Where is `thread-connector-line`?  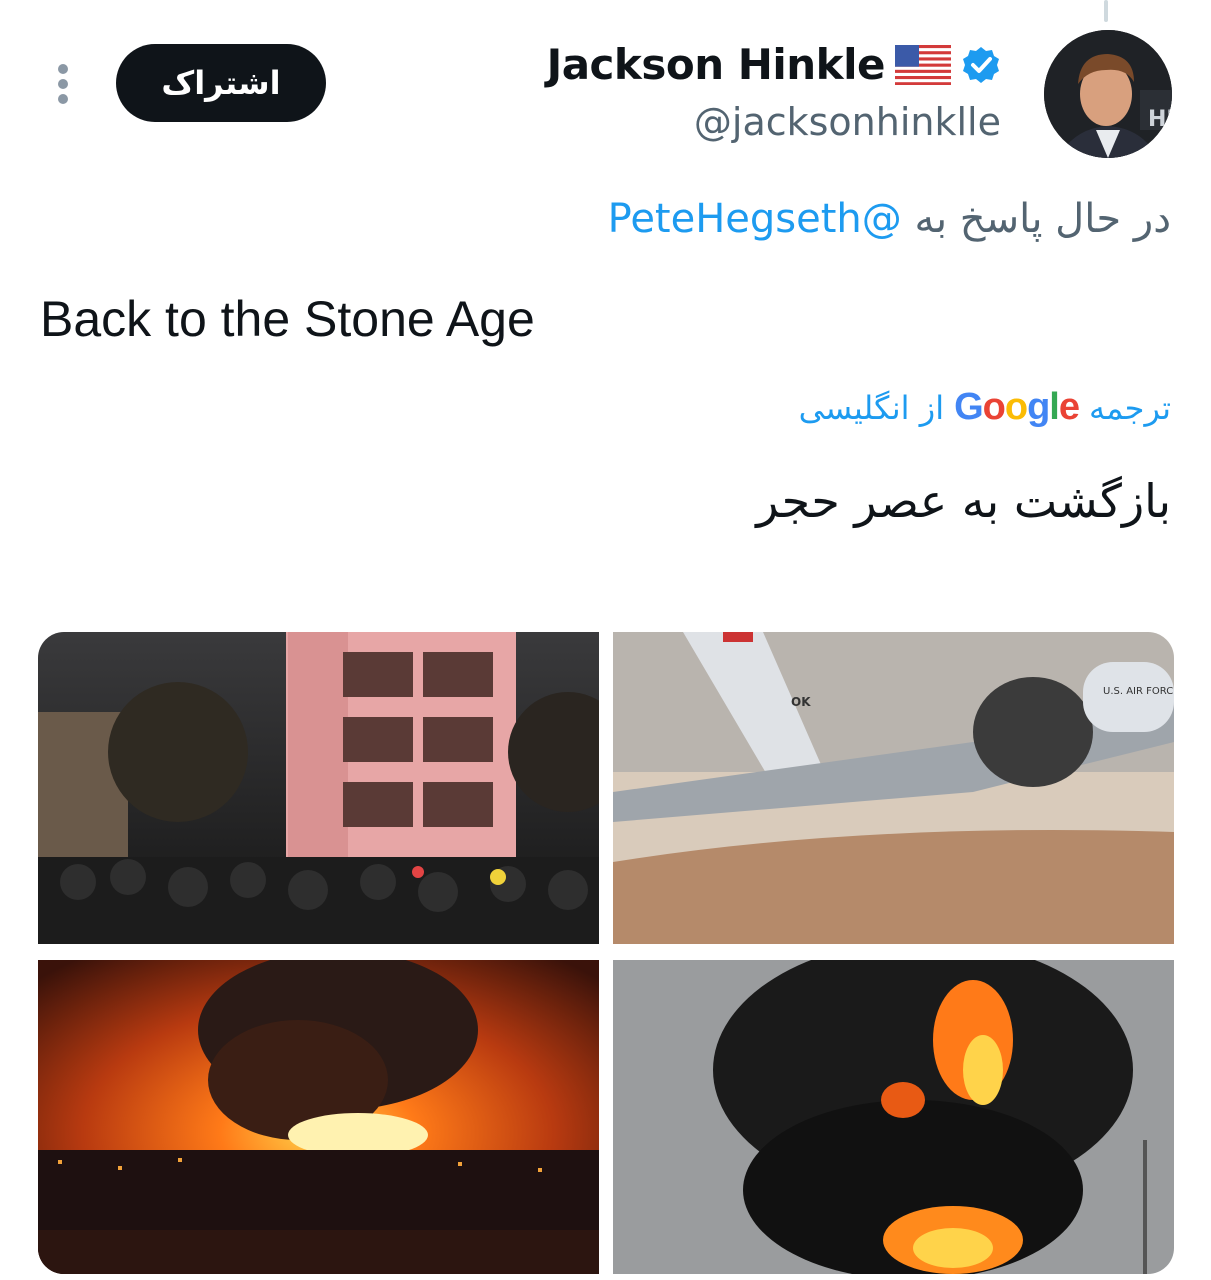
thread-connector-line is located at coordinates (1106, 11).